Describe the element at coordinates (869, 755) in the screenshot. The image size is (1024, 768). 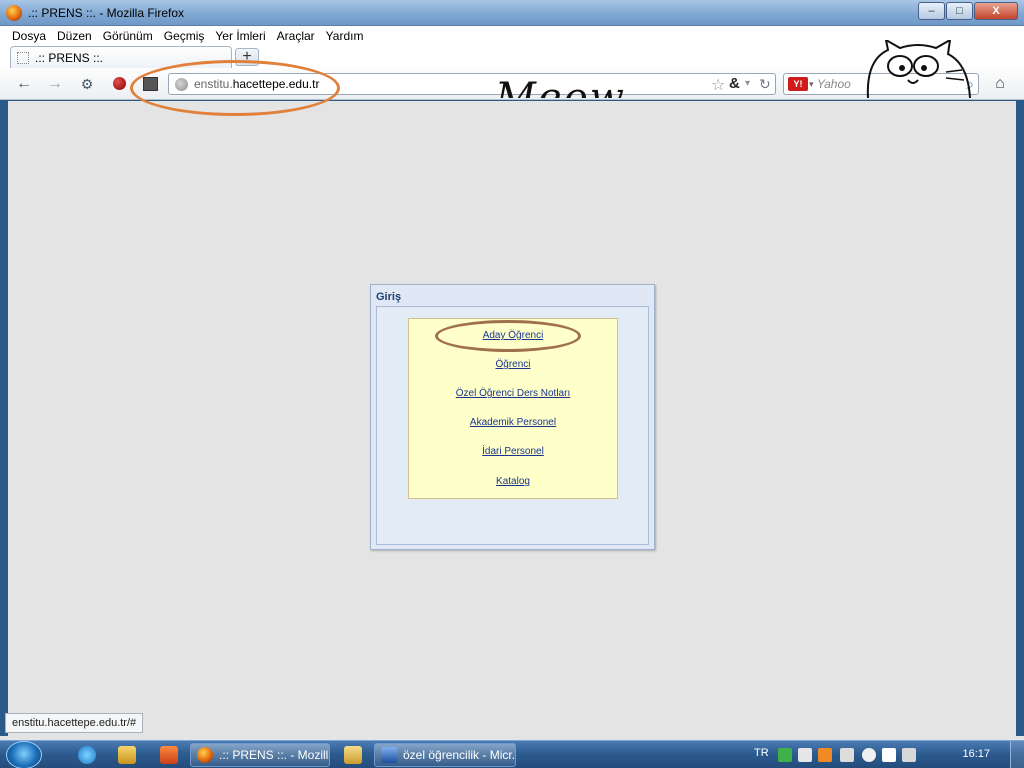
I see `volume-icon` at that location.